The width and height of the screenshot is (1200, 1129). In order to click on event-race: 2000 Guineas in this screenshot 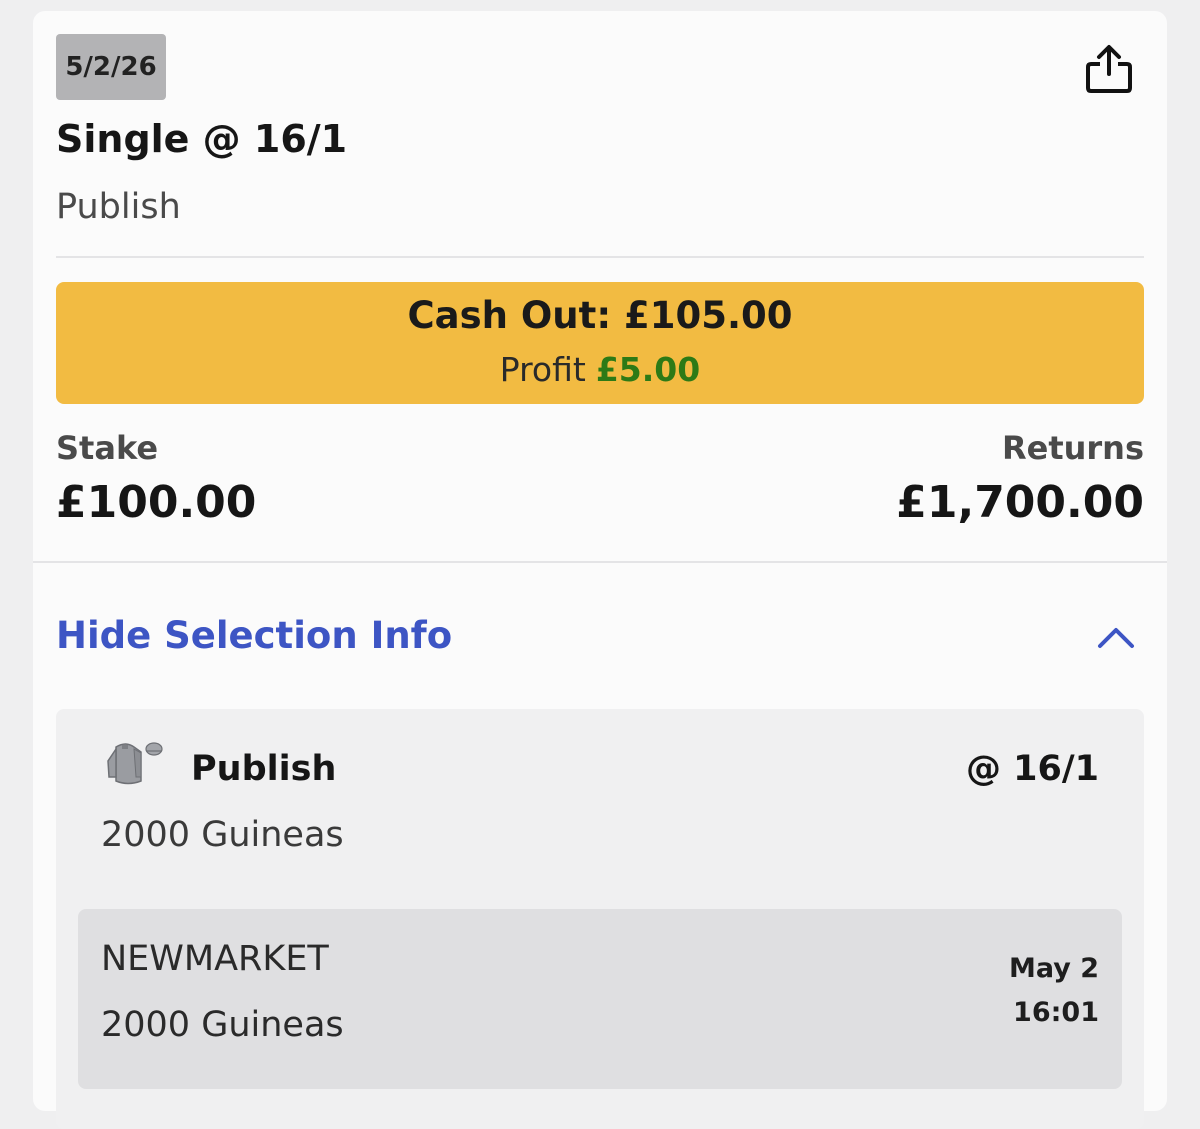, I will do `click(222, 1025)`.